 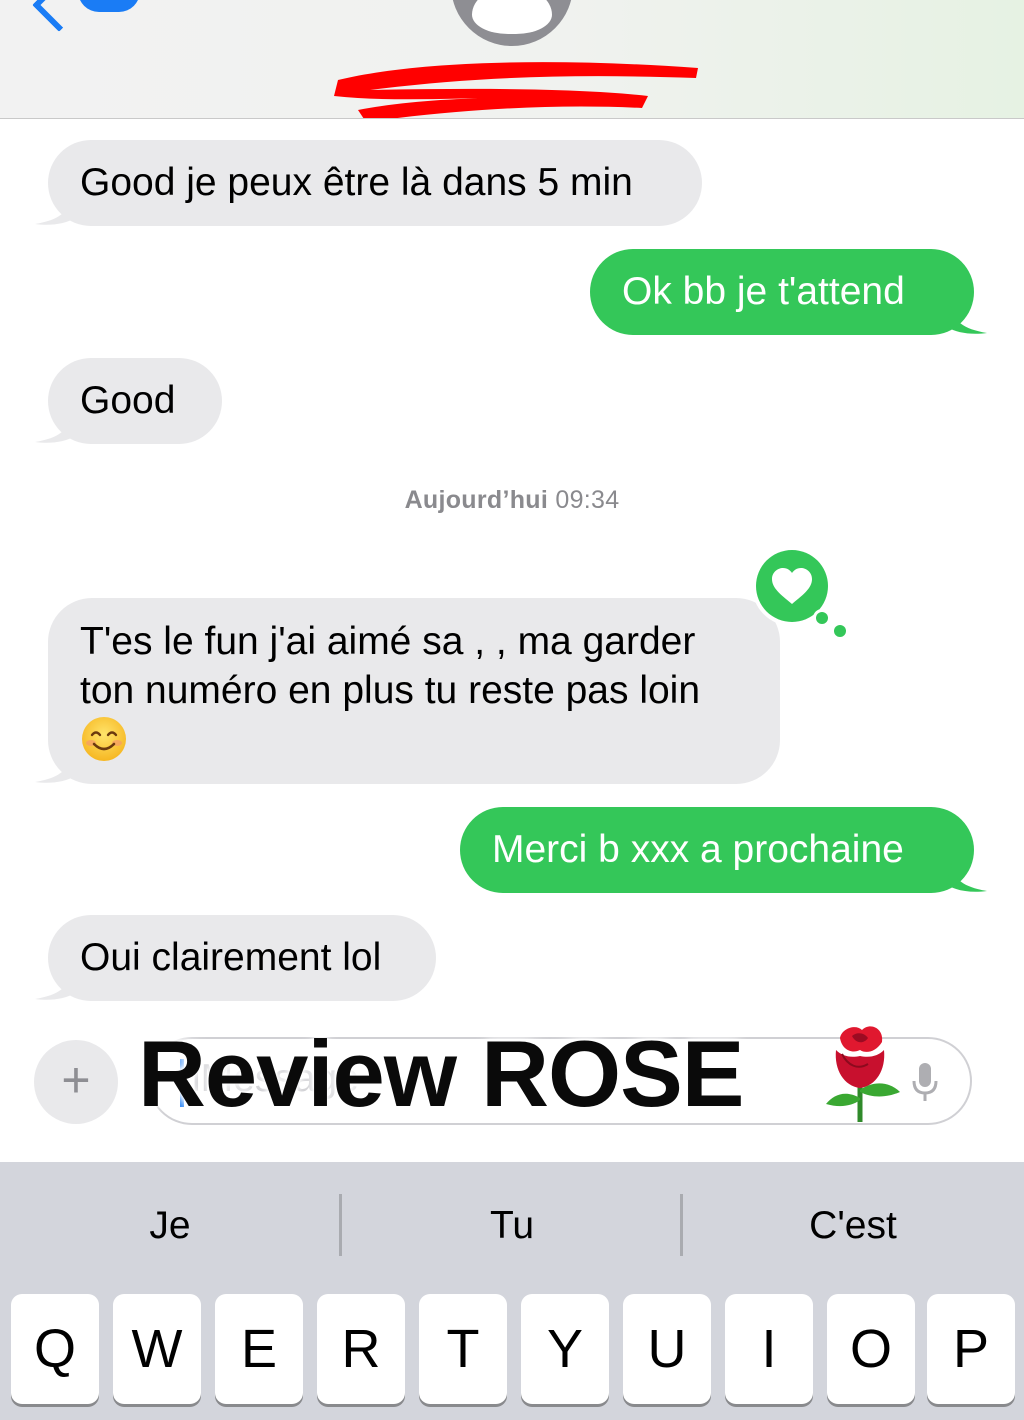 I want to click on message-text: Ok bb je t'attend, so click(x=763, y=291).